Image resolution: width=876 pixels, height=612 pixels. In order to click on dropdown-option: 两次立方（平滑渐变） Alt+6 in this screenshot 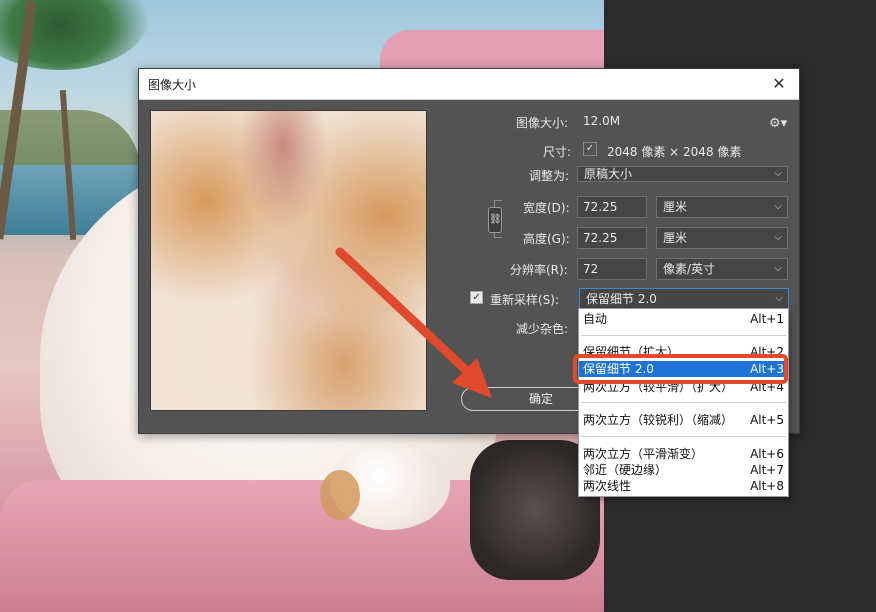, I will do `click(683, 454)`.